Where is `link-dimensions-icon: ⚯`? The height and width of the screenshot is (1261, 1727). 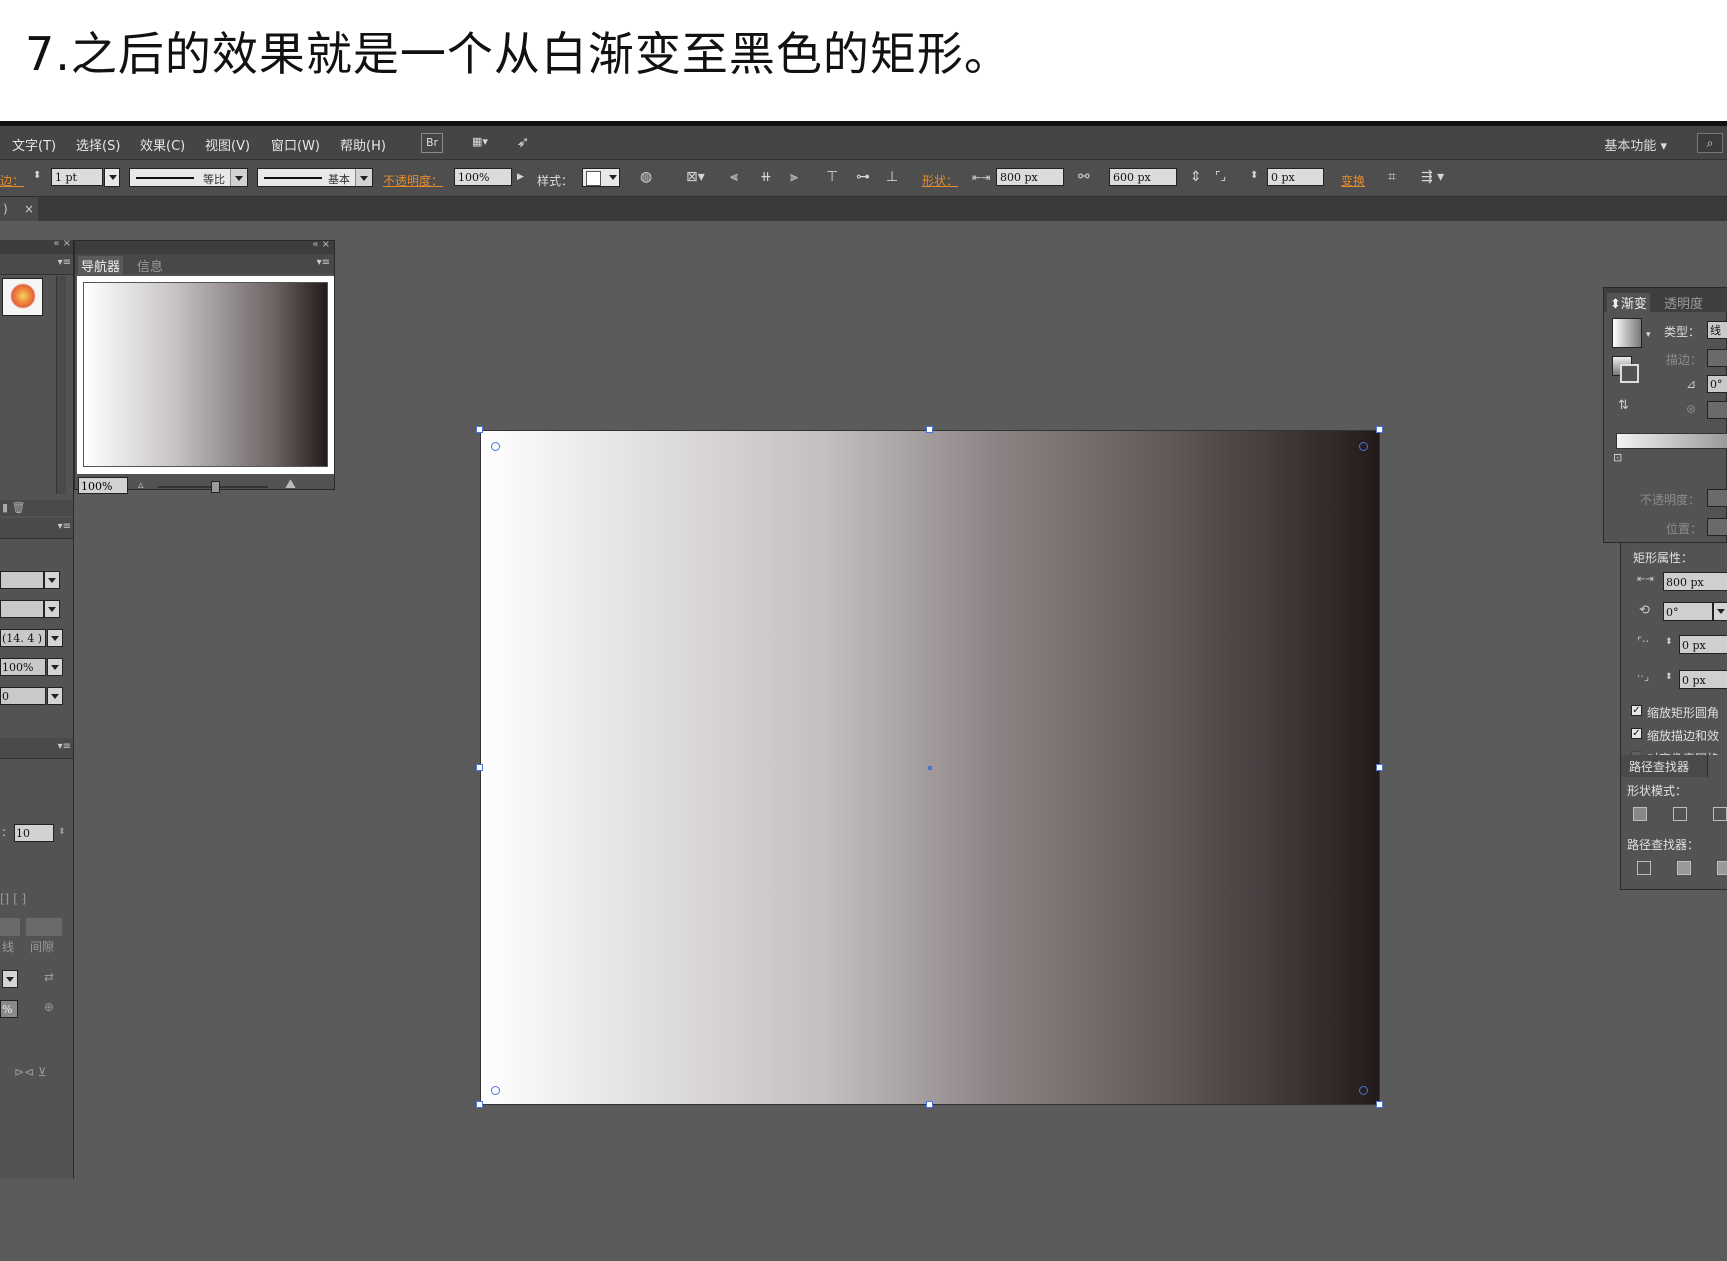 link-dimensions-icon: ⚯ is located at coordinates (1084, 177).